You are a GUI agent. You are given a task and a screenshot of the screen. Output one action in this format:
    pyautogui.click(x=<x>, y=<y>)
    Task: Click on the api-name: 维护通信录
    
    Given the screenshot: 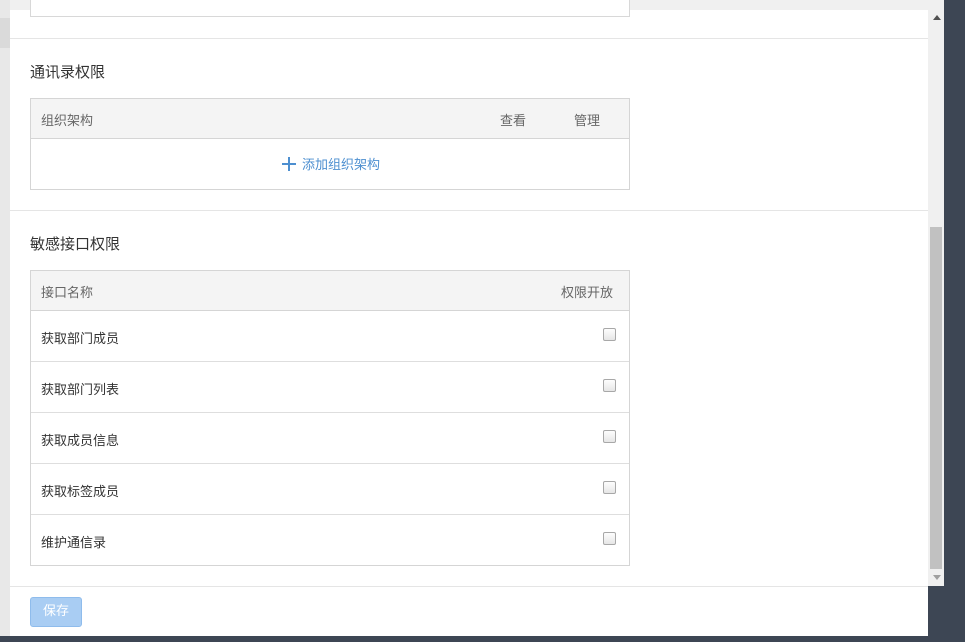 What is the action you would take?
    pyautogui.click(x=74, y=543)
    